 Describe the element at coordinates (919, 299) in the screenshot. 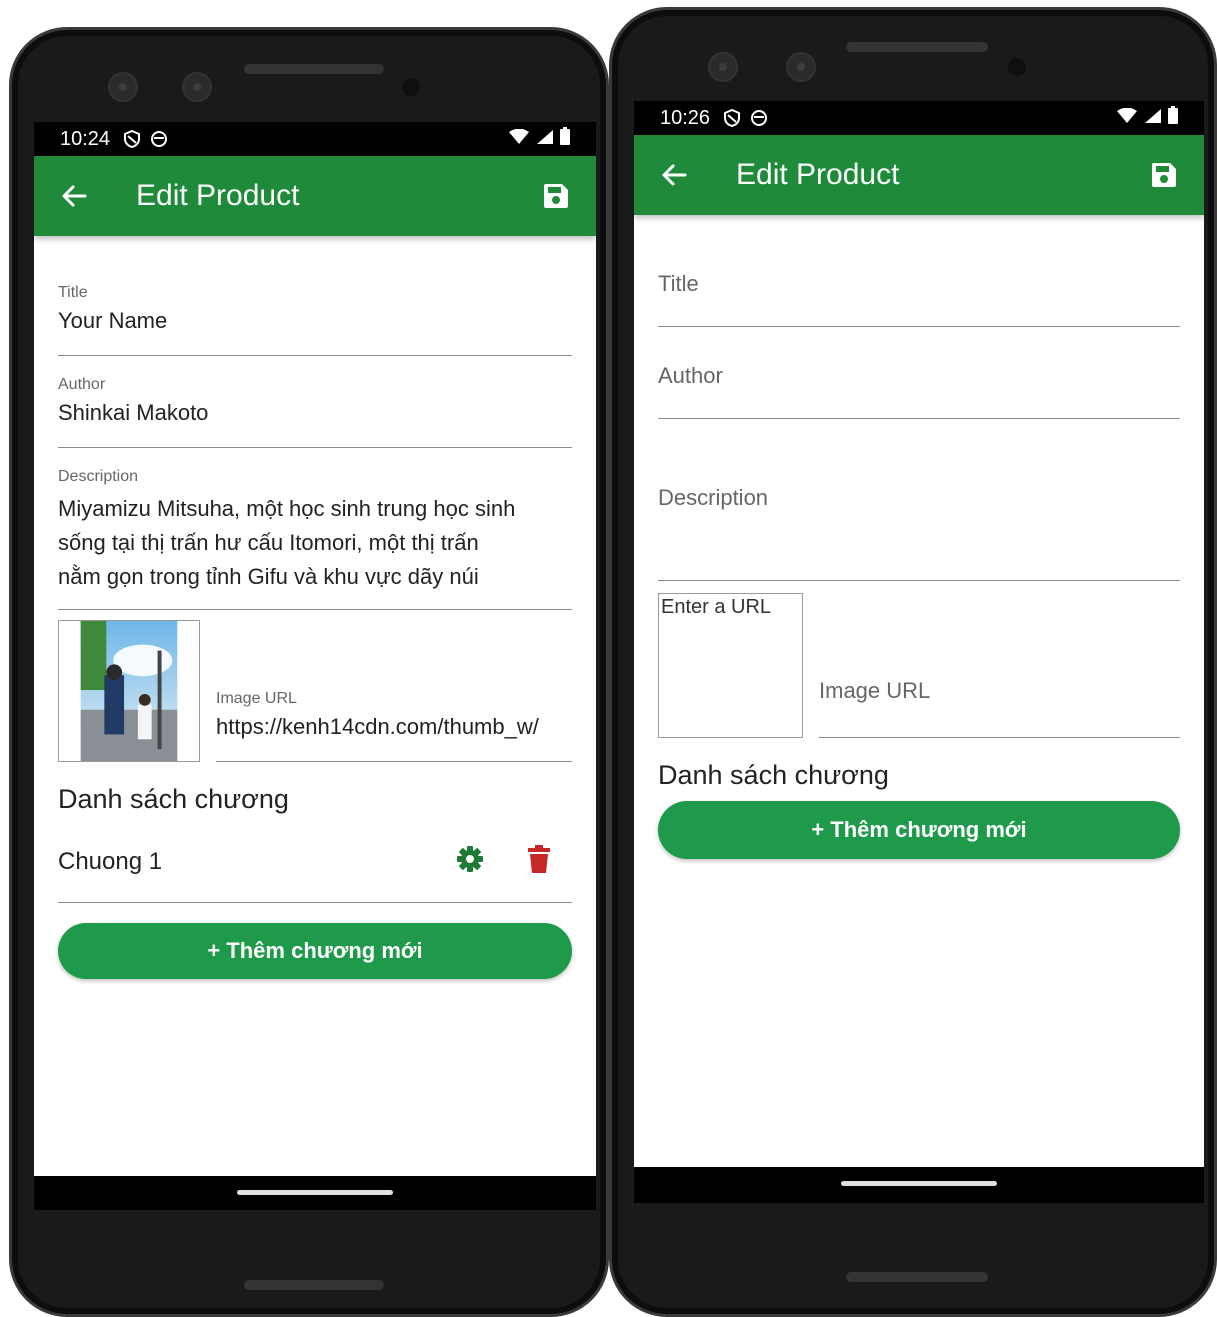

I see `title-field: Title` at that location.